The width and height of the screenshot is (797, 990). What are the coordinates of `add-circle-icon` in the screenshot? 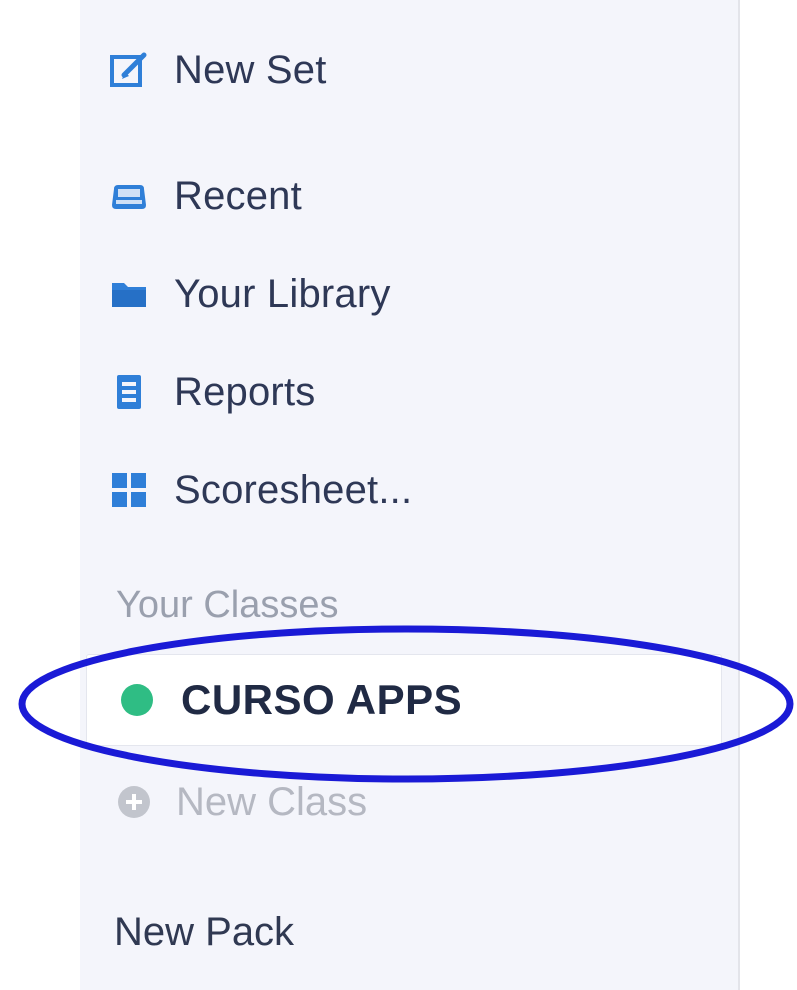 It's located at (134, 802).